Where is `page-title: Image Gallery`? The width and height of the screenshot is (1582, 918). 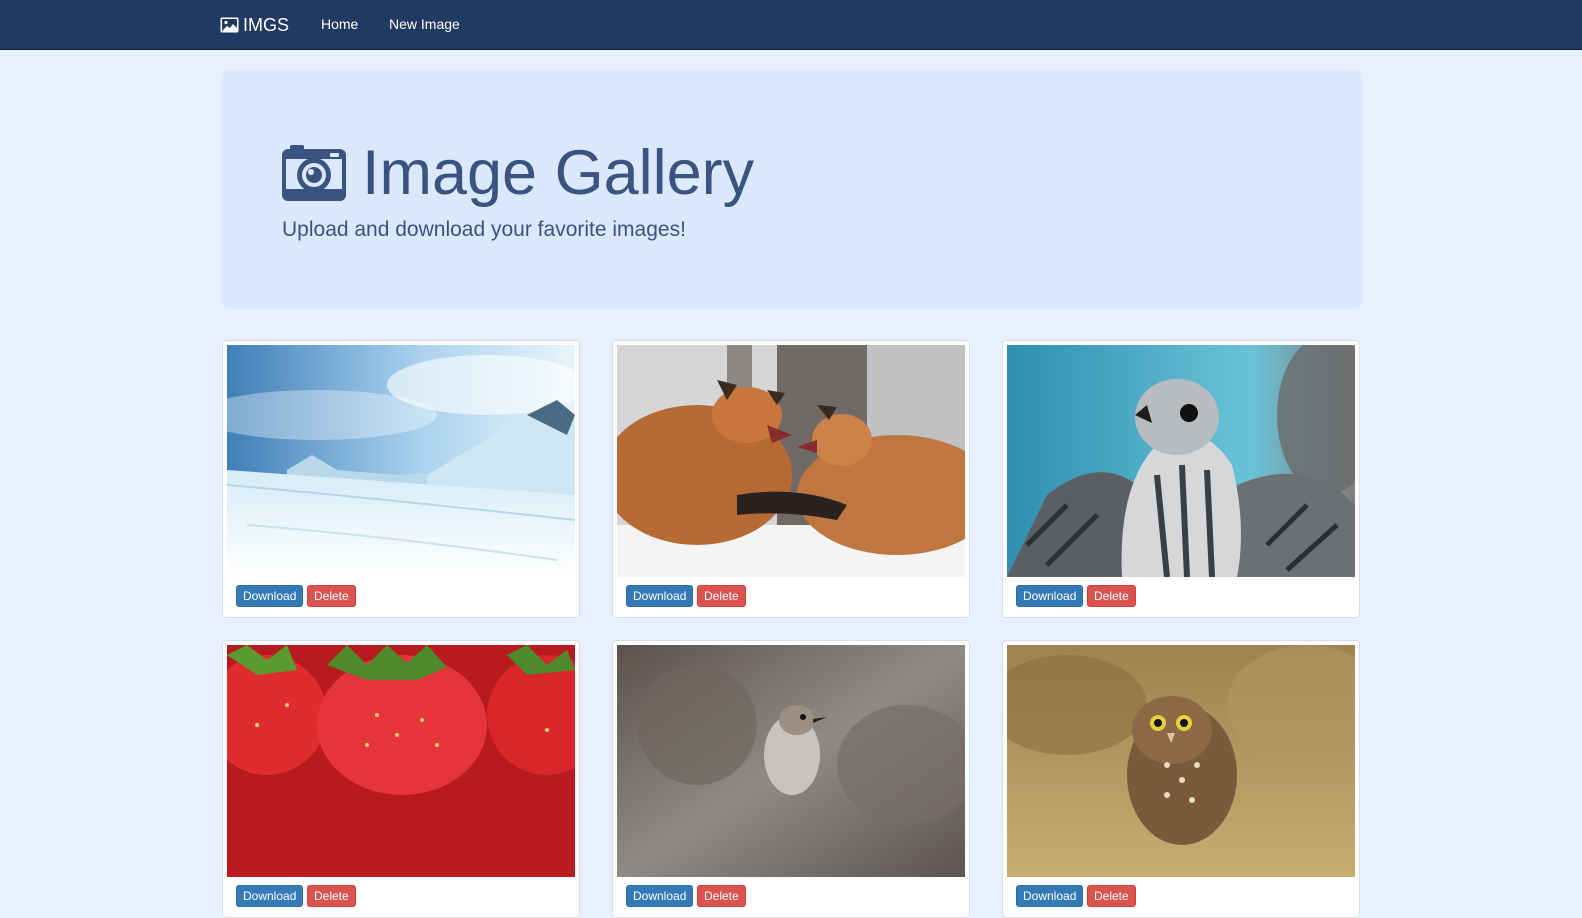
page-title: Image Gallery is located at coordinates (518, 173).